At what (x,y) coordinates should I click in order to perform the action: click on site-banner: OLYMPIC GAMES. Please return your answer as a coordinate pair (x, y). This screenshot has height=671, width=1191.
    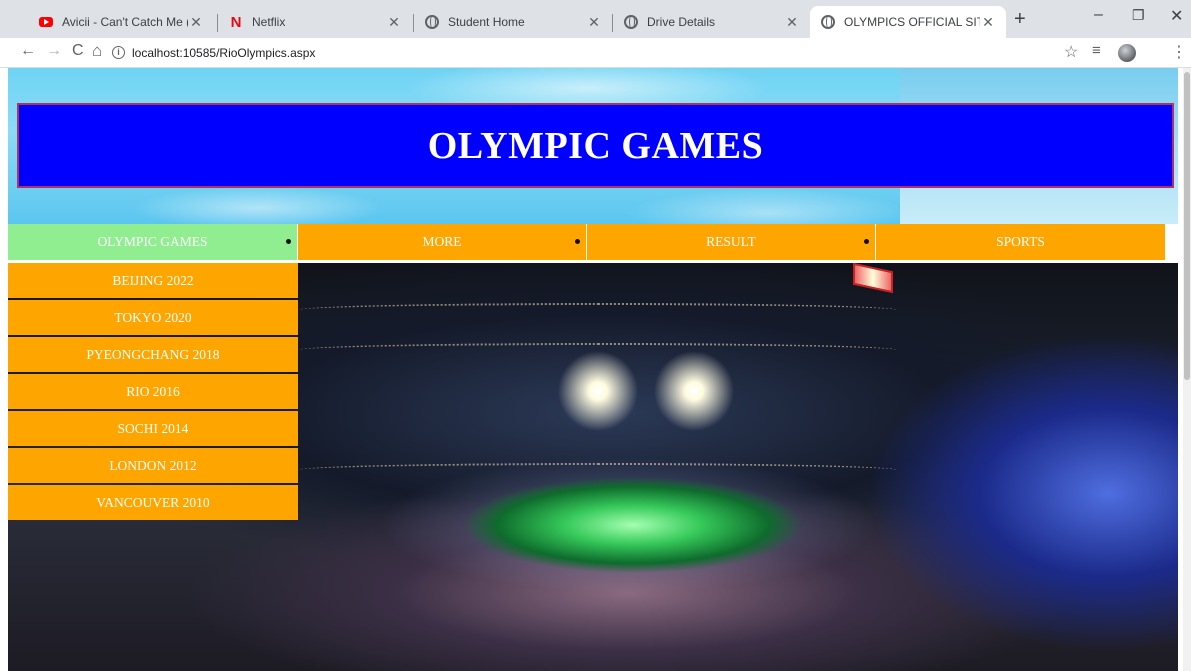
    Looking at the image, I should click on (595, 145).